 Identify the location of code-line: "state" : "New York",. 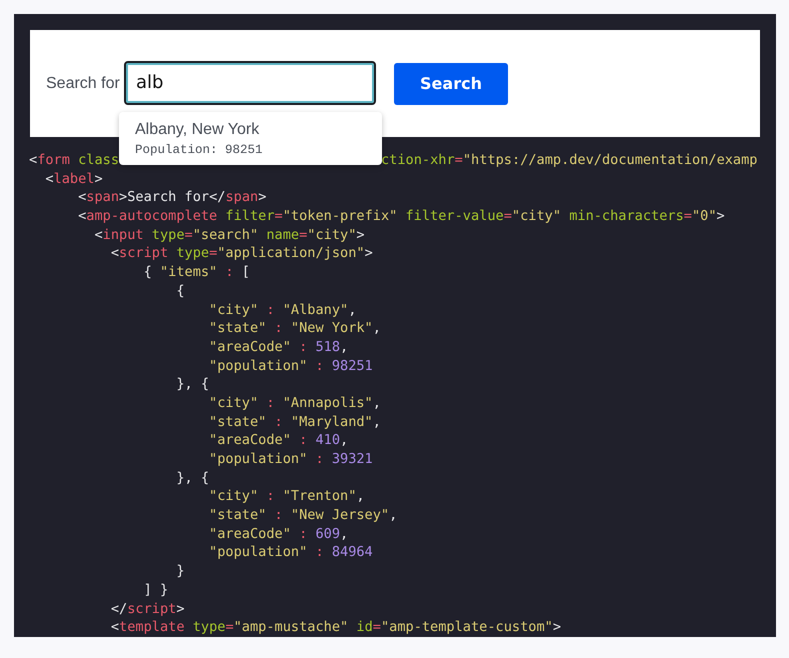
(294, 328).